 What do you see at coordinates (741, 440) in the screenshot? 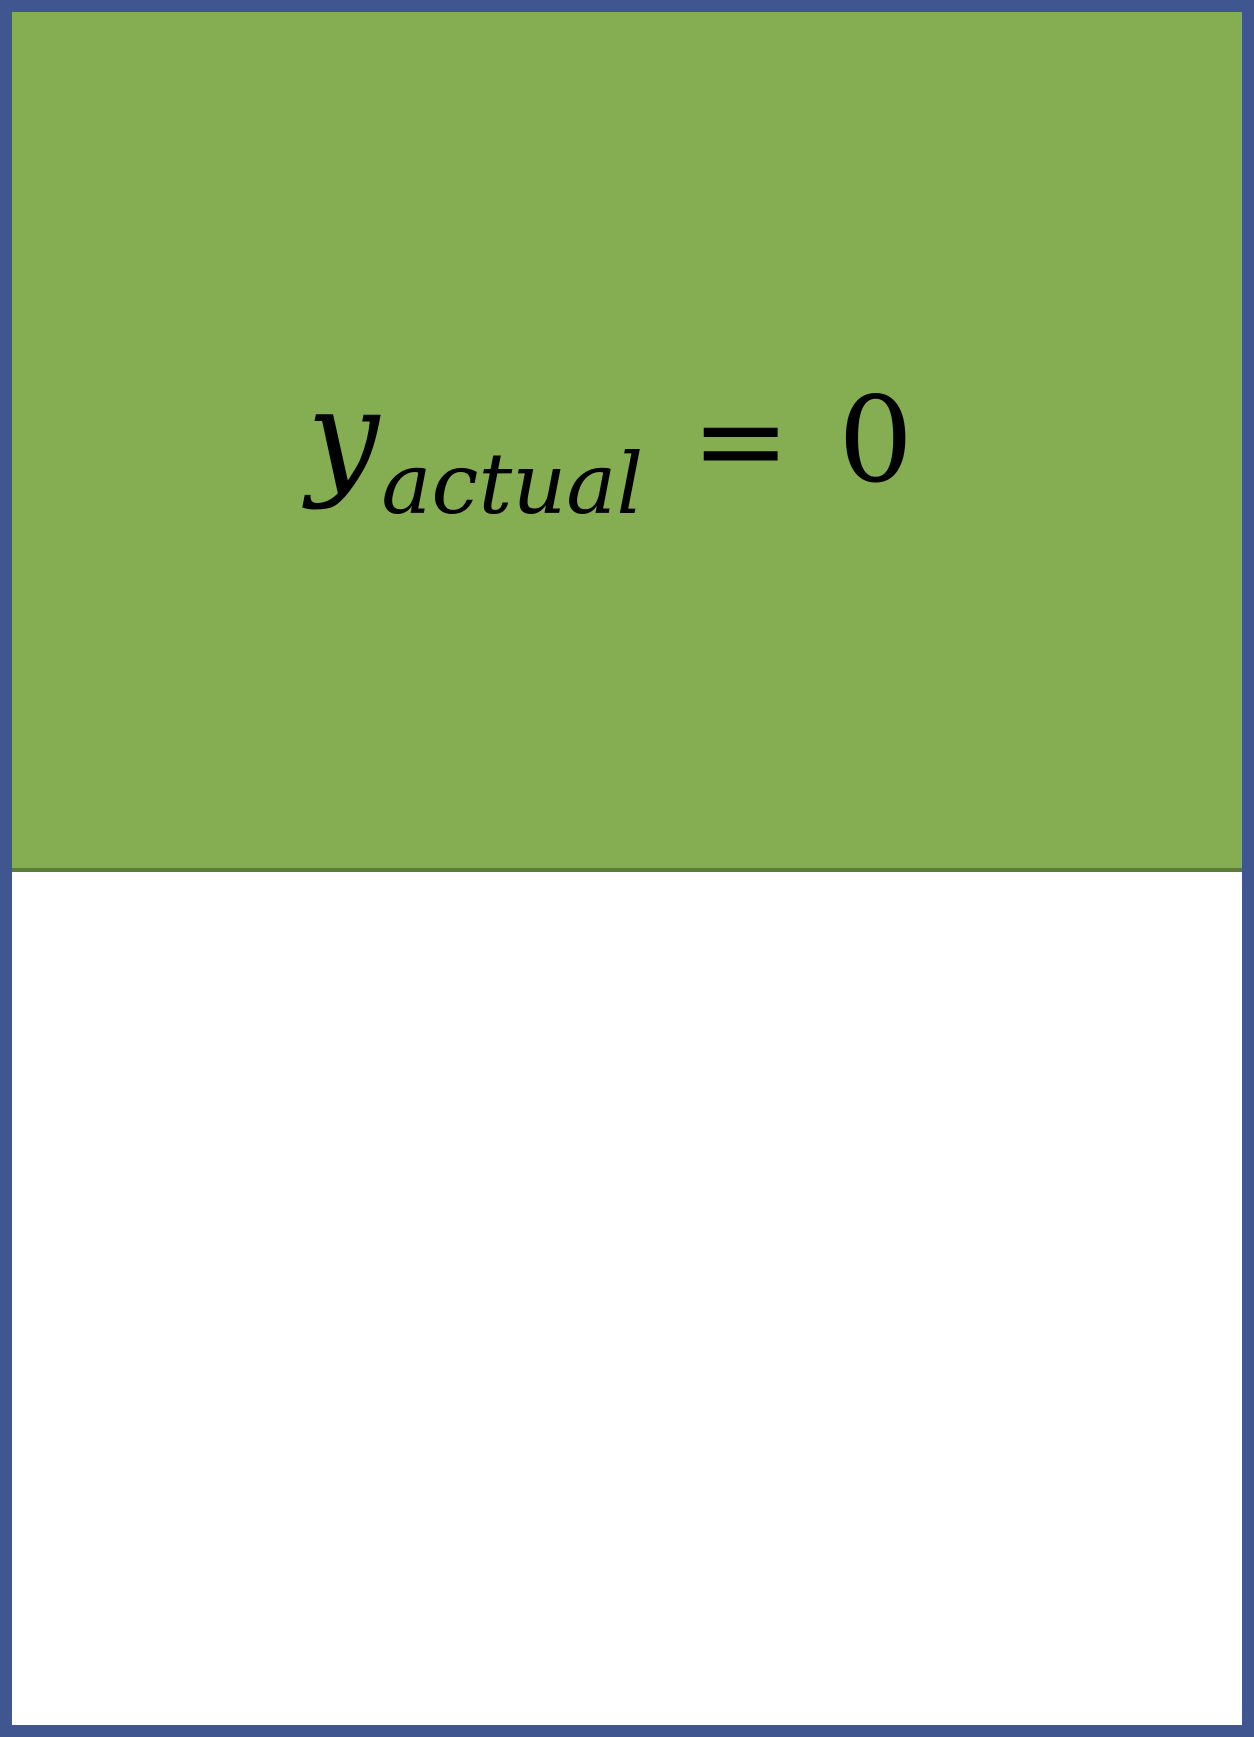
I see `equation-operator: =` at bounding box center [741, 440].